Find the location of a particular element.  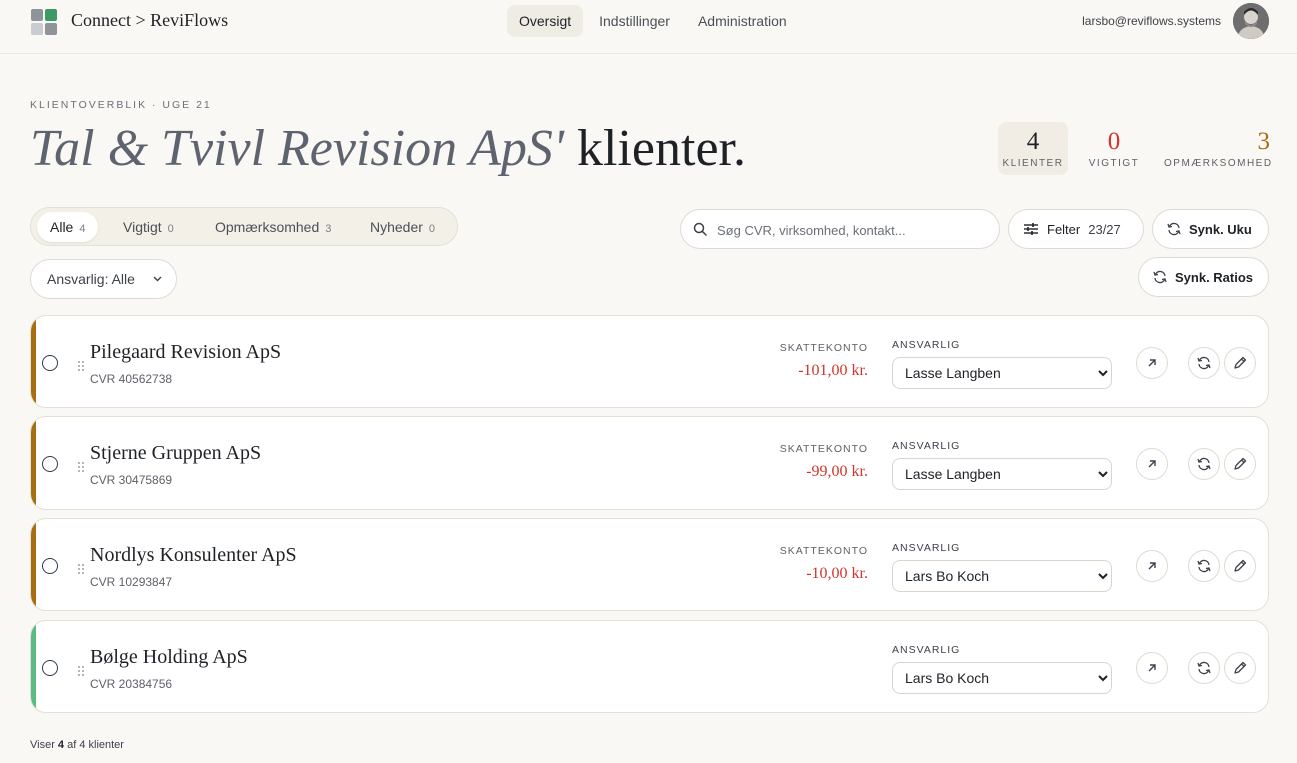

tab-vigtigt-label: Vigtigt is located at coordinates (142, 227).